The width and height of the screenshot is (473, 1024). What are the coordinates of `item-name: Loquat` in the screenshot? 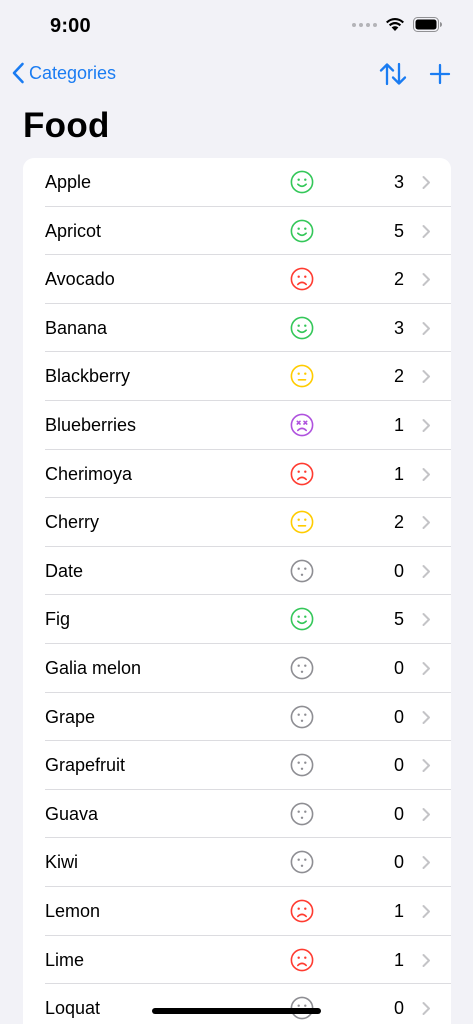 It's located at (73, 1008).